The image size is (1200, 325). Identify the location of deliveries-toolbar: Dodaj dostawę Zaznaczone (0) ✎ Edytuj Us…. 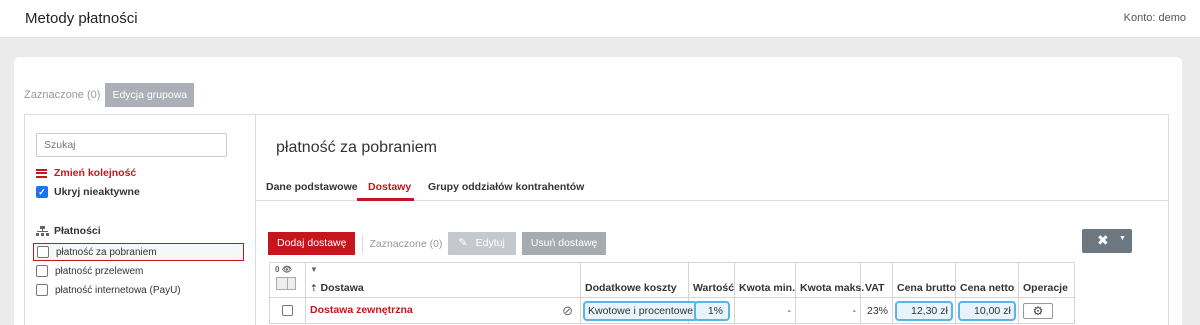
(437, 243).